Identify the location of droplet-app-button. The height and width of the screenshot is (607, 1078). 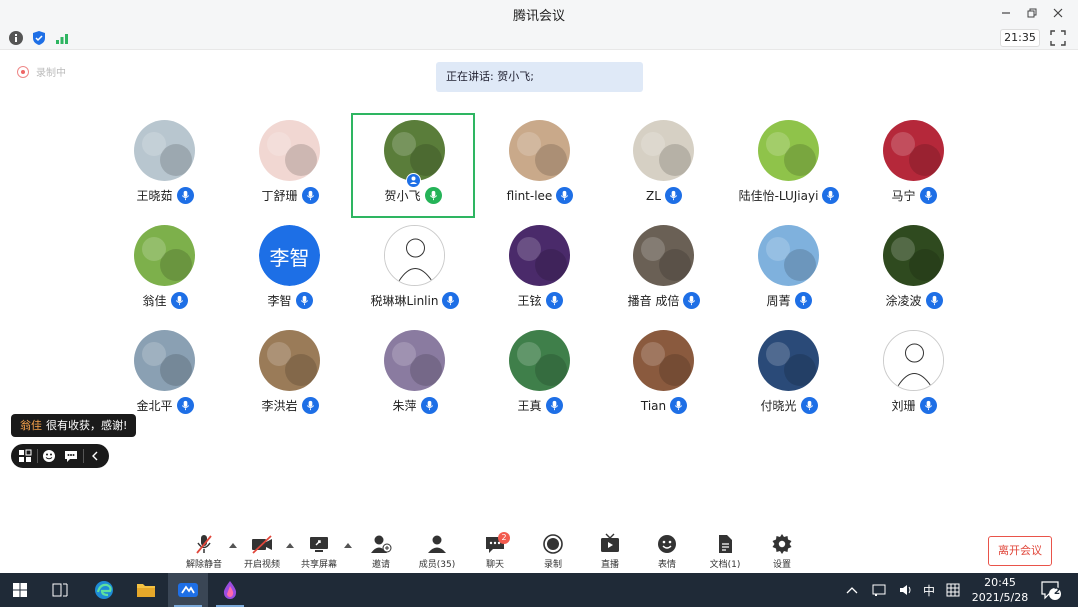
(230, 590).